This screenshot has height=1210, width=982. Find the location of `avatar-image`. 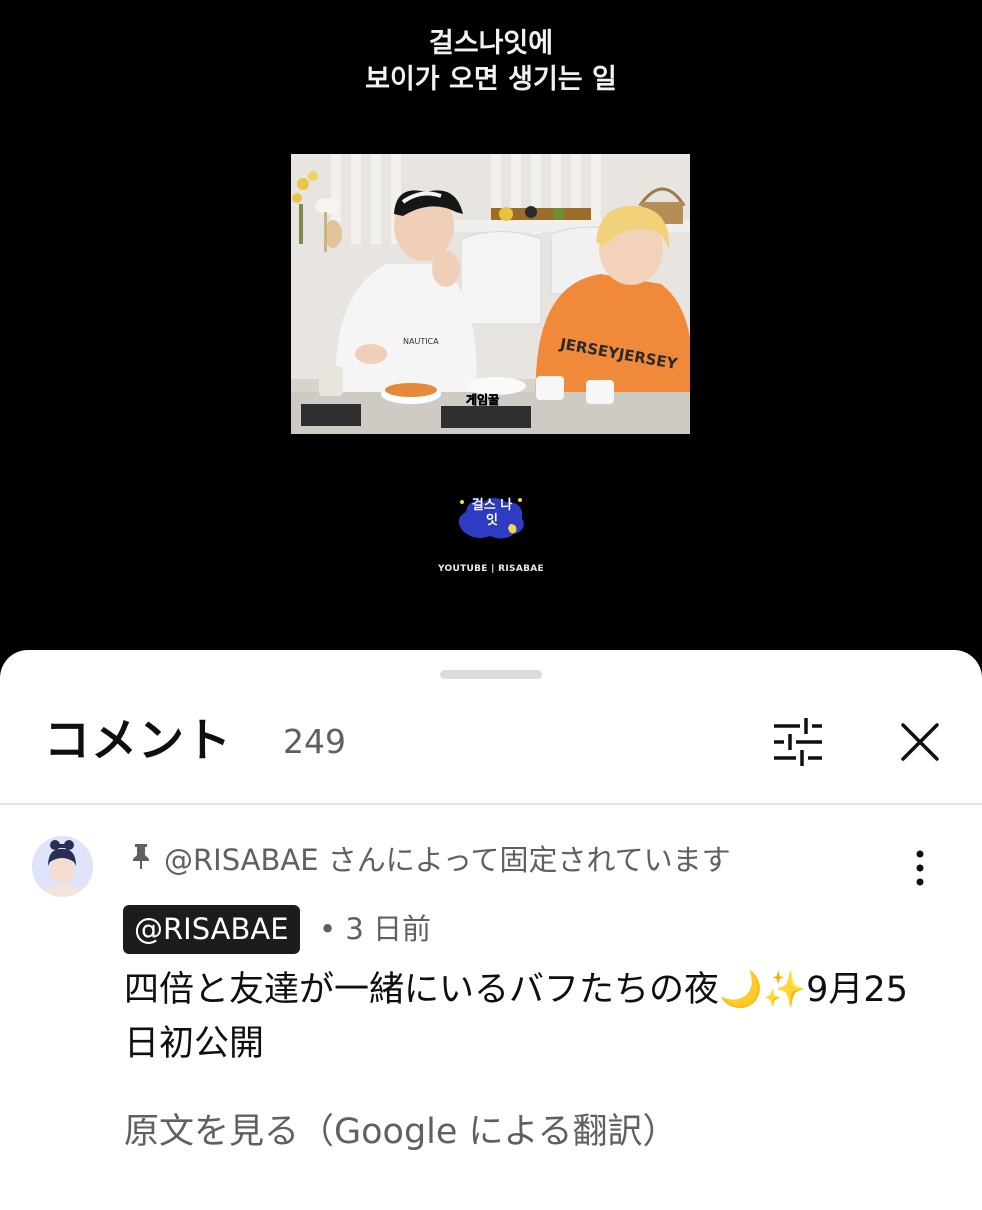

avatar-image is located at coordinates (62, 866).